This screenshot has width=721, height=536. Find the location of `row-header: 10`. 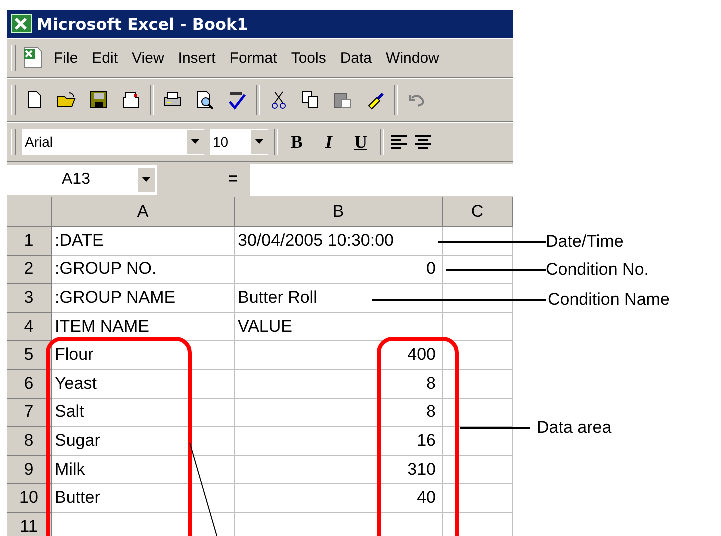

row-header: 10 is located at coordinates (29, 498).